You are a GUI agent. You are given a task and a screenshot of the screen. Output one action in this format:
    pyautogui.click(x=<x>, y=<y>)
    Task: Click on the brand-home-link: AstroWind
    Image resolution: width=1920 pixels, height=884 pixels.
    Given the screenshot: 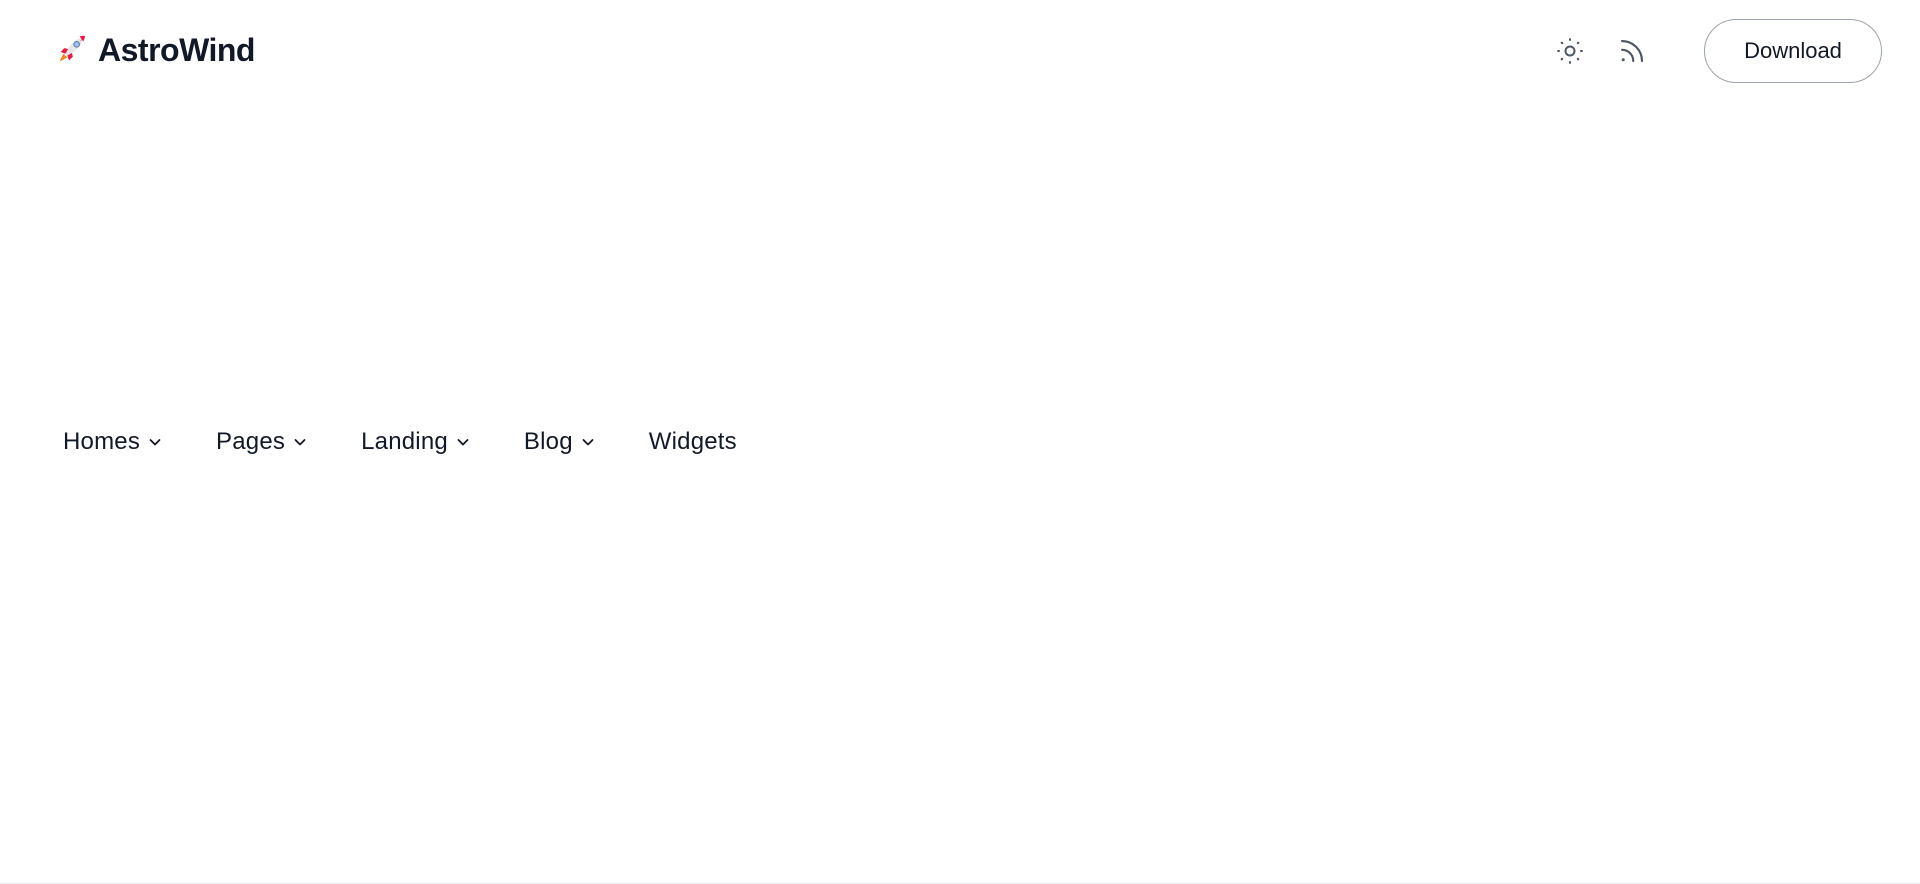 What is the action you would take?
    pyautogui.click(x=154, y=50)
    